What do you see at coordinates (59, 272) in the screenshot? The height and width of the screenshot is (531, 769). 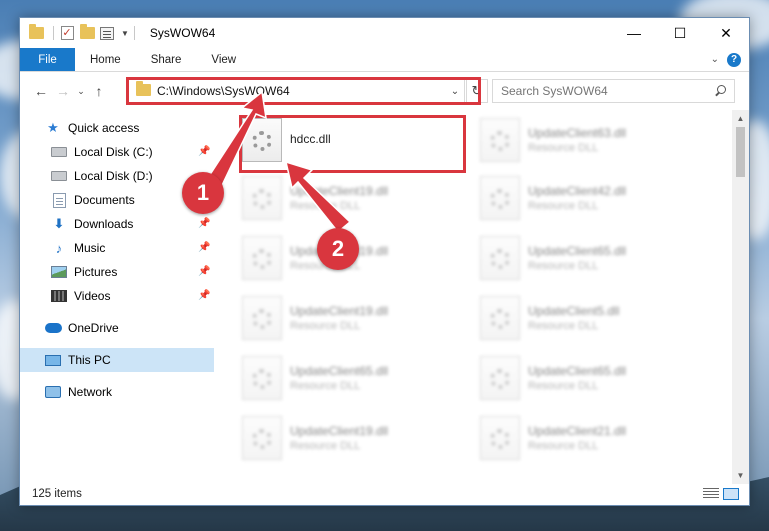 I see `pictures-icon` at bounding box center [59, 272].